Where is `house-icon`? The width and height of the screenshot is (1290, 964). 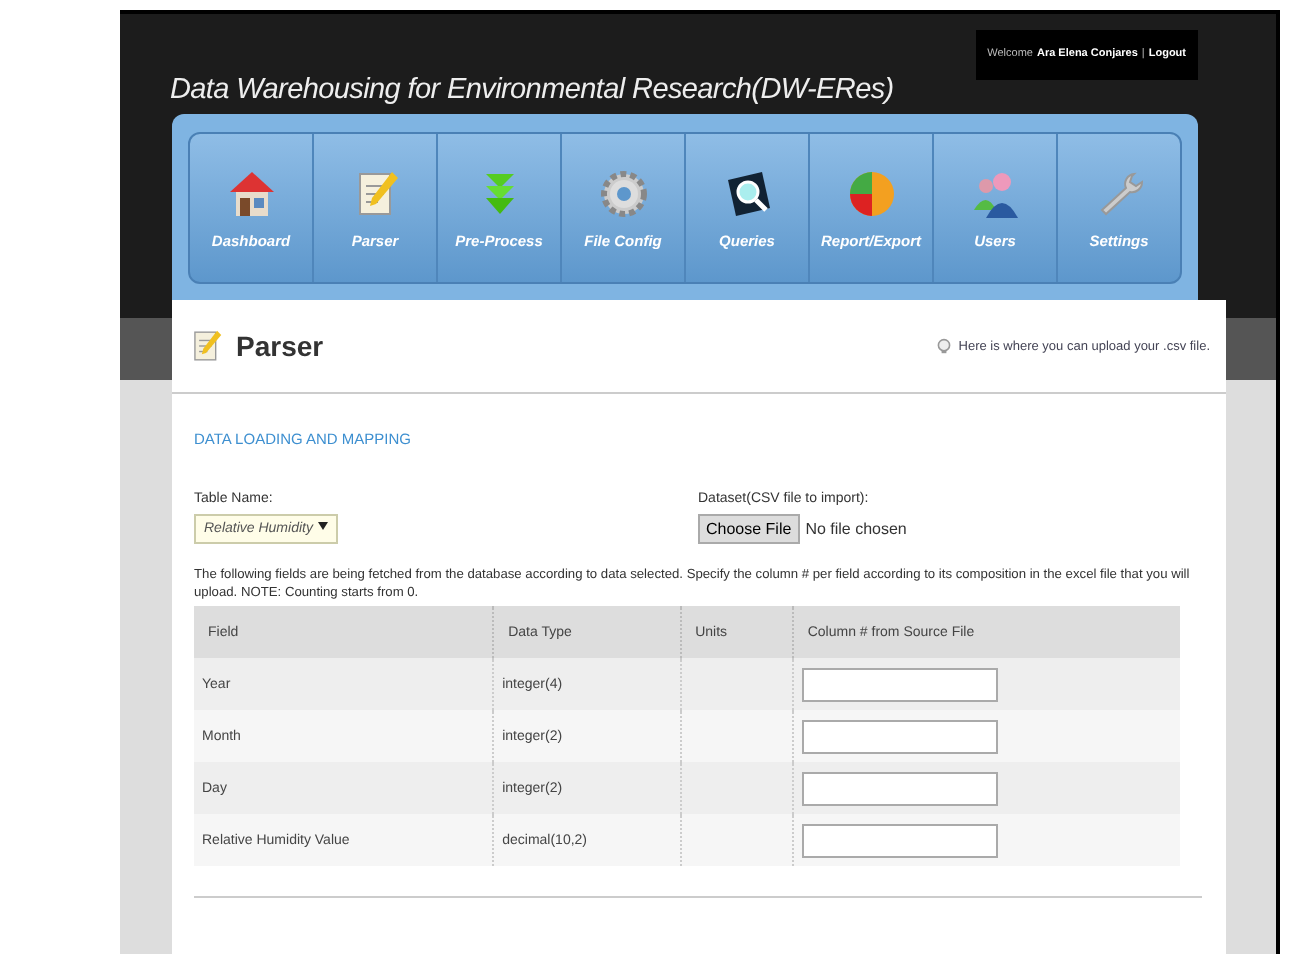 house-icon is located at coordinates (251, 193).